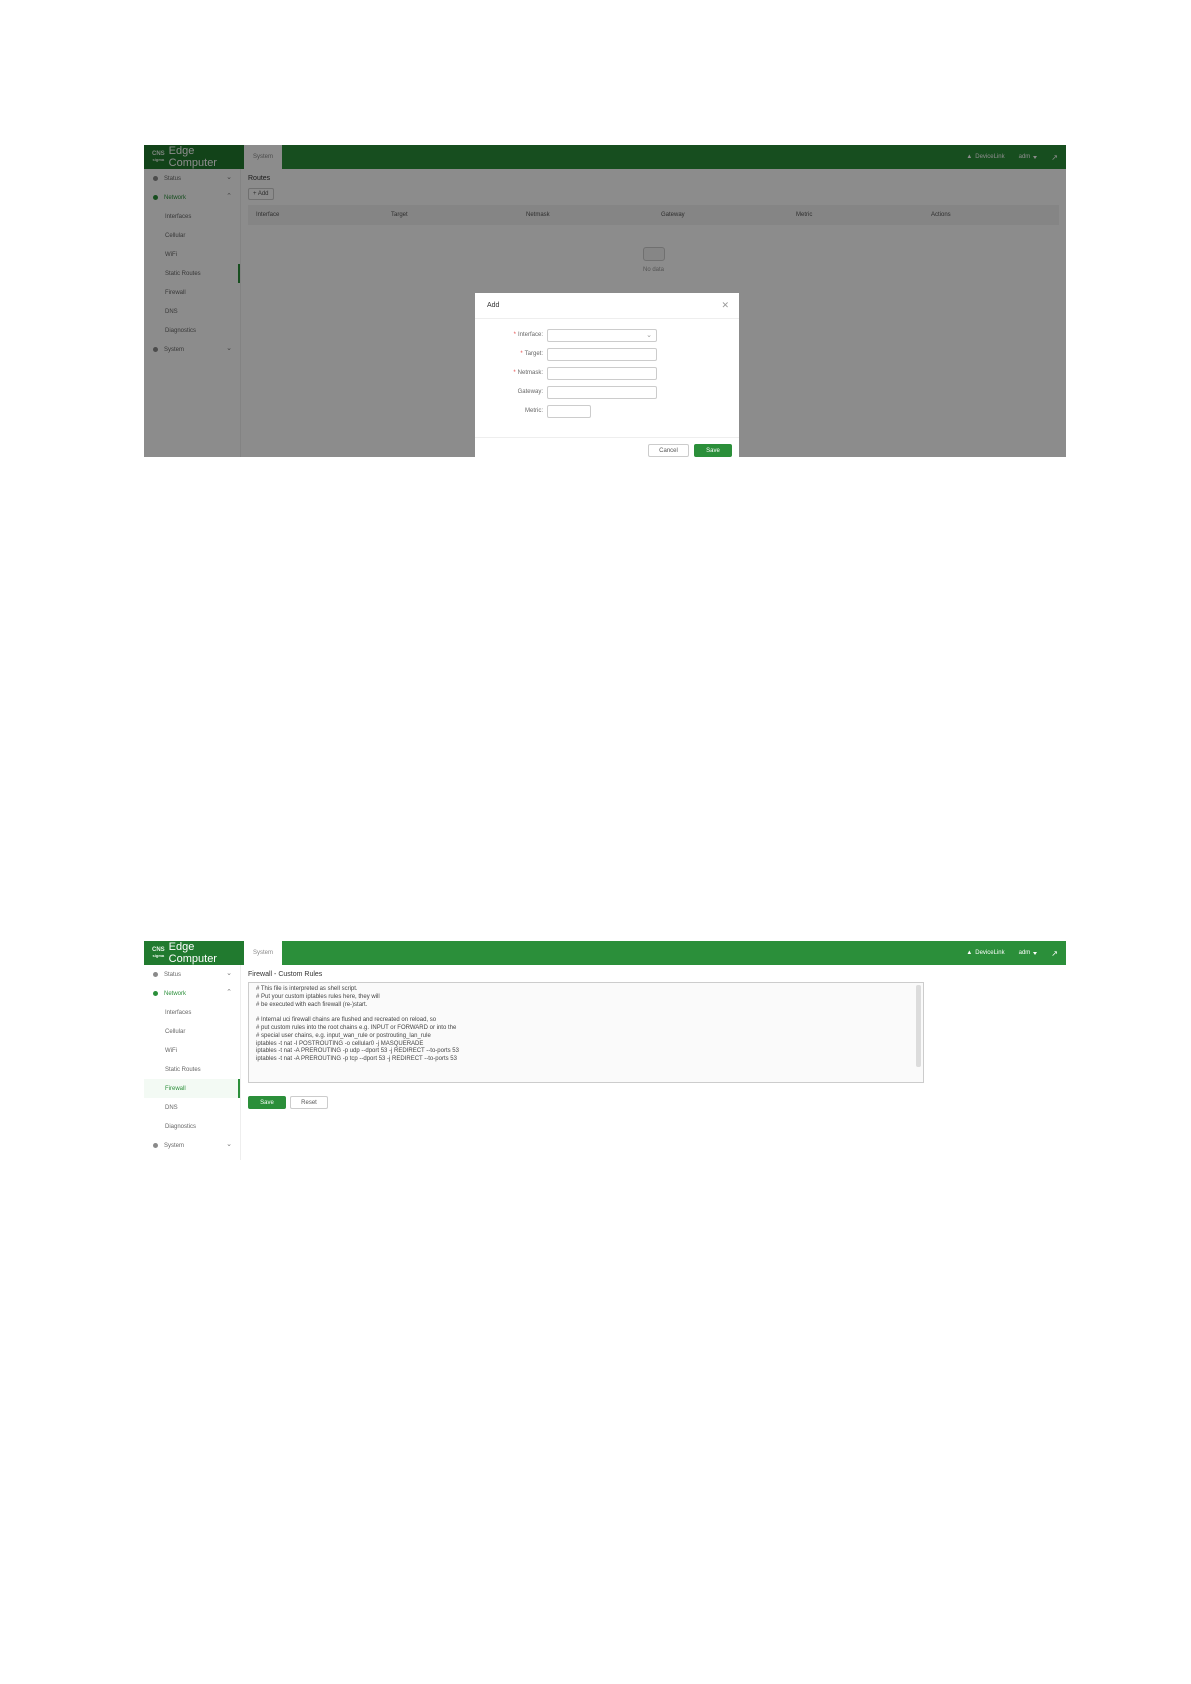  Describe the element at coordinates (668, 450) in the screenshot. I see `cancel-button: Cancel` at that location.